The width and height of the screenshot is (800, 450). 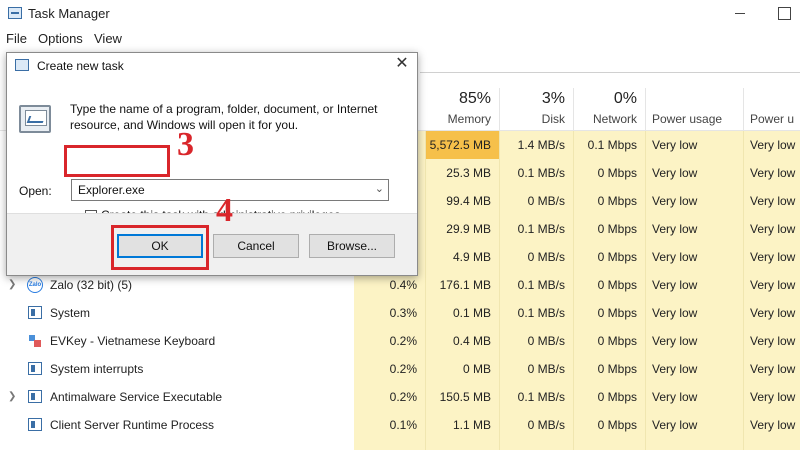 I want to click on column-header-power-usage: Power usage, so click(x=695, y=109).